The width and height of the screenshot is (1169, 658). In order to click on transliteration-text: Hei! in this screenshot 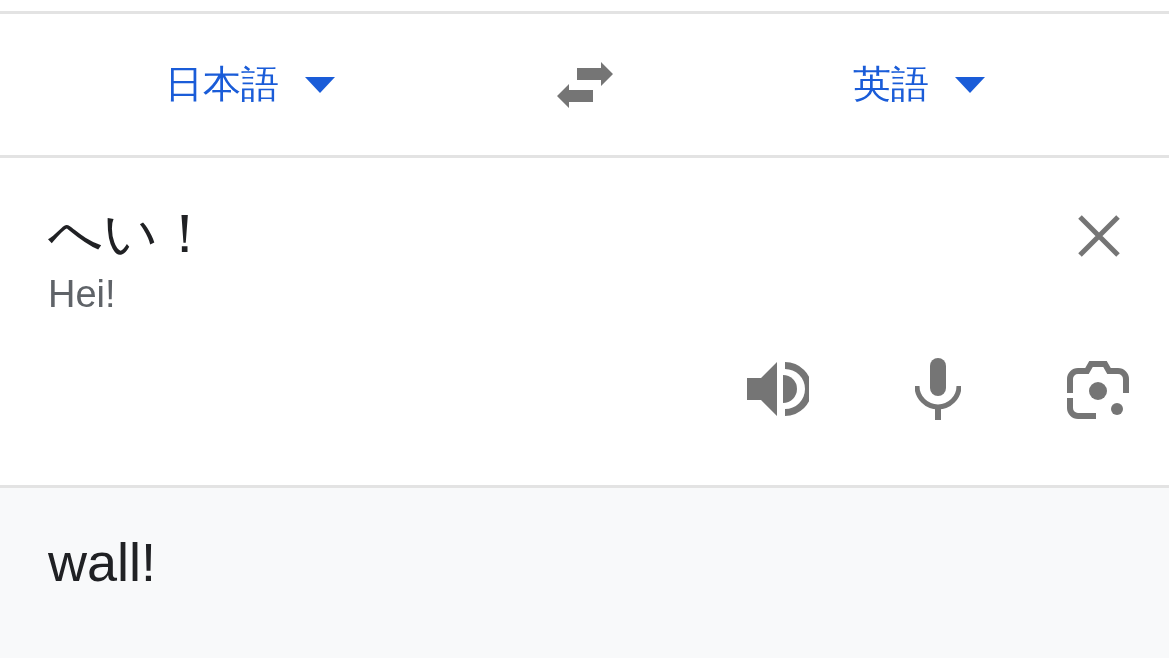, I will do `click(82, 294)`.